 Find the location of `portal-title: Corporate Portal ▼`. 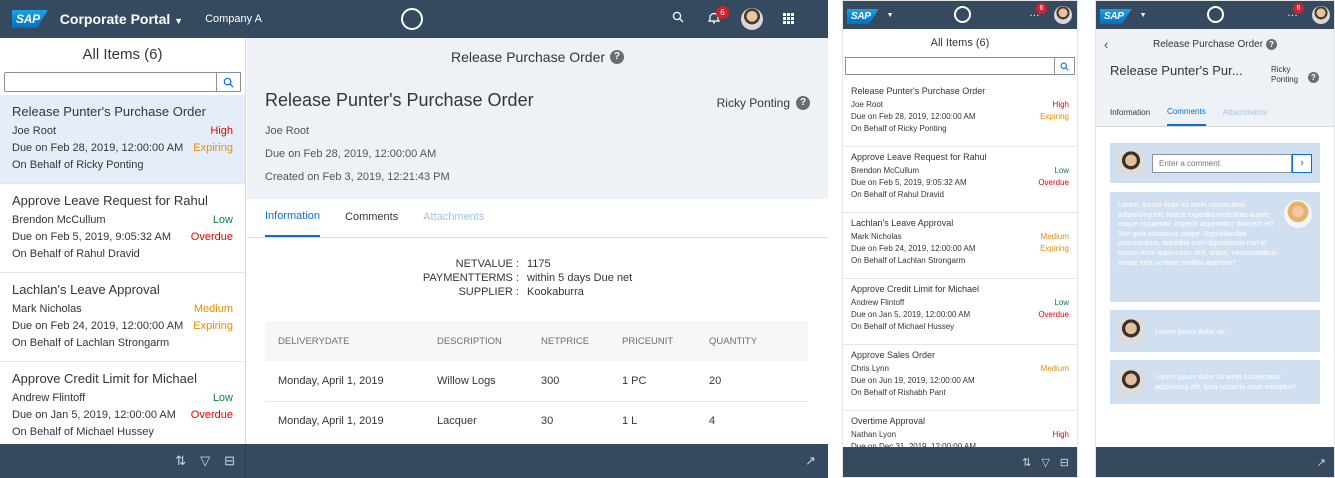

portal-title: Corporate Portal ▼ is located at coordinates (121, 19).